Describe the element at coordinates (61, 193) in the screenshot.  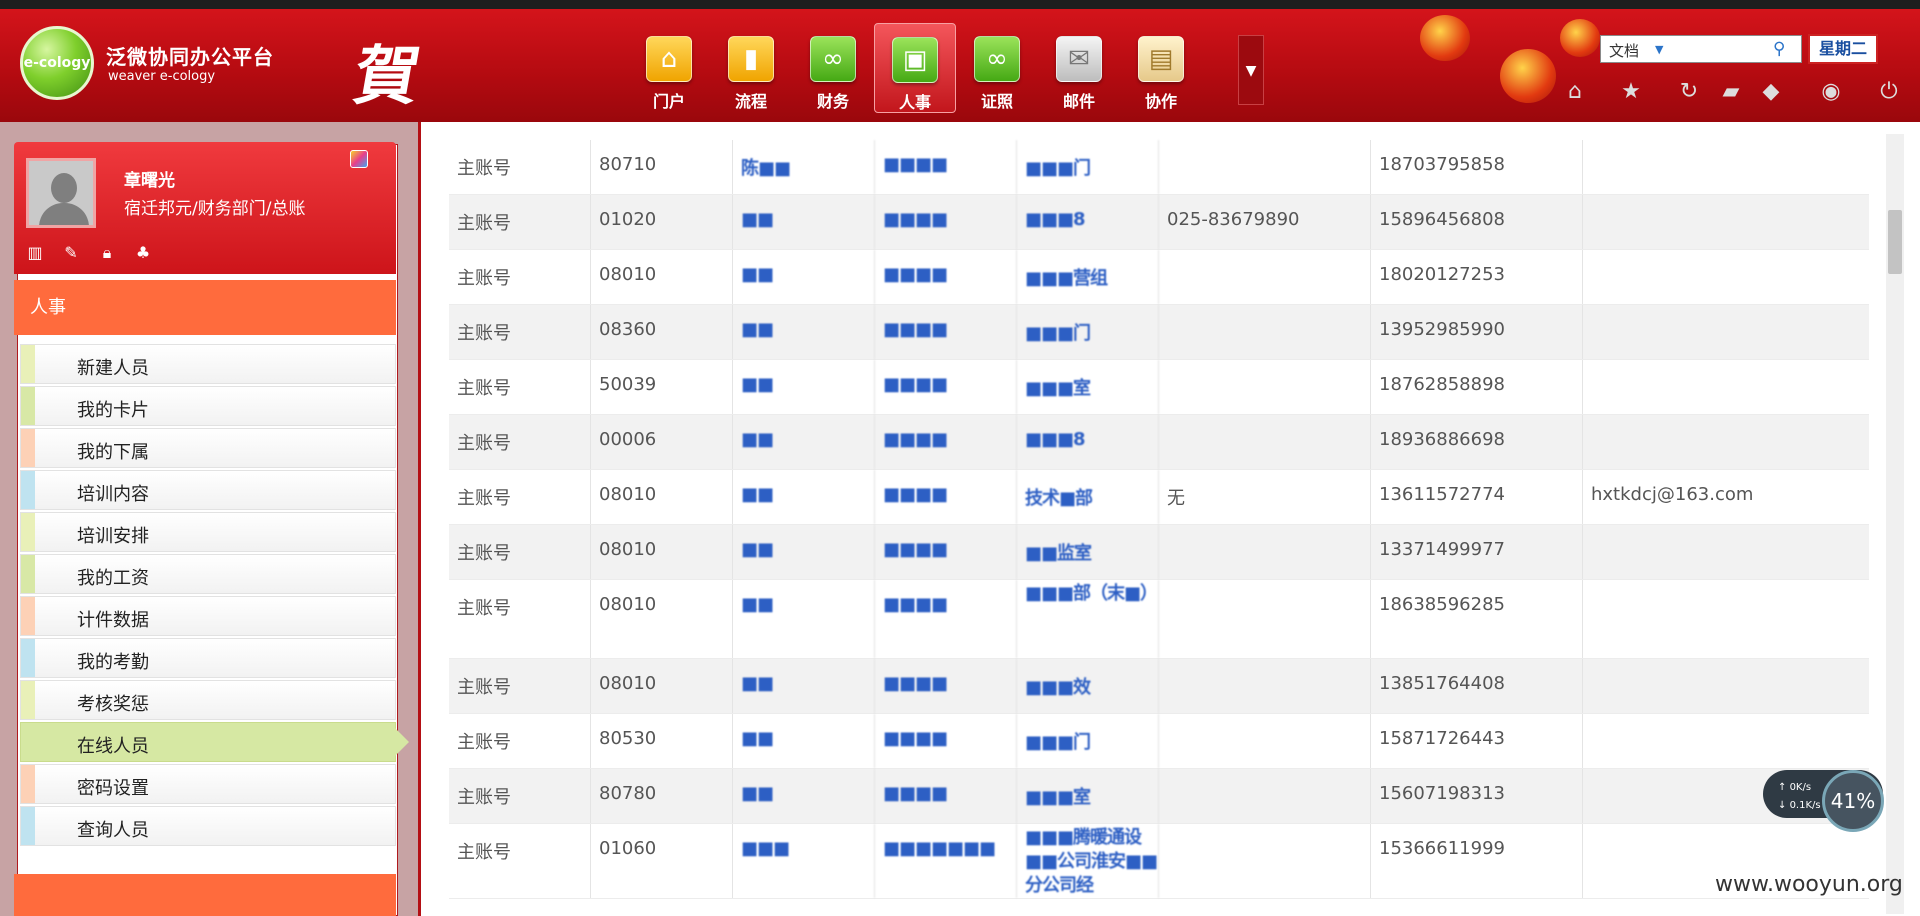
I see `avatar` at that location.